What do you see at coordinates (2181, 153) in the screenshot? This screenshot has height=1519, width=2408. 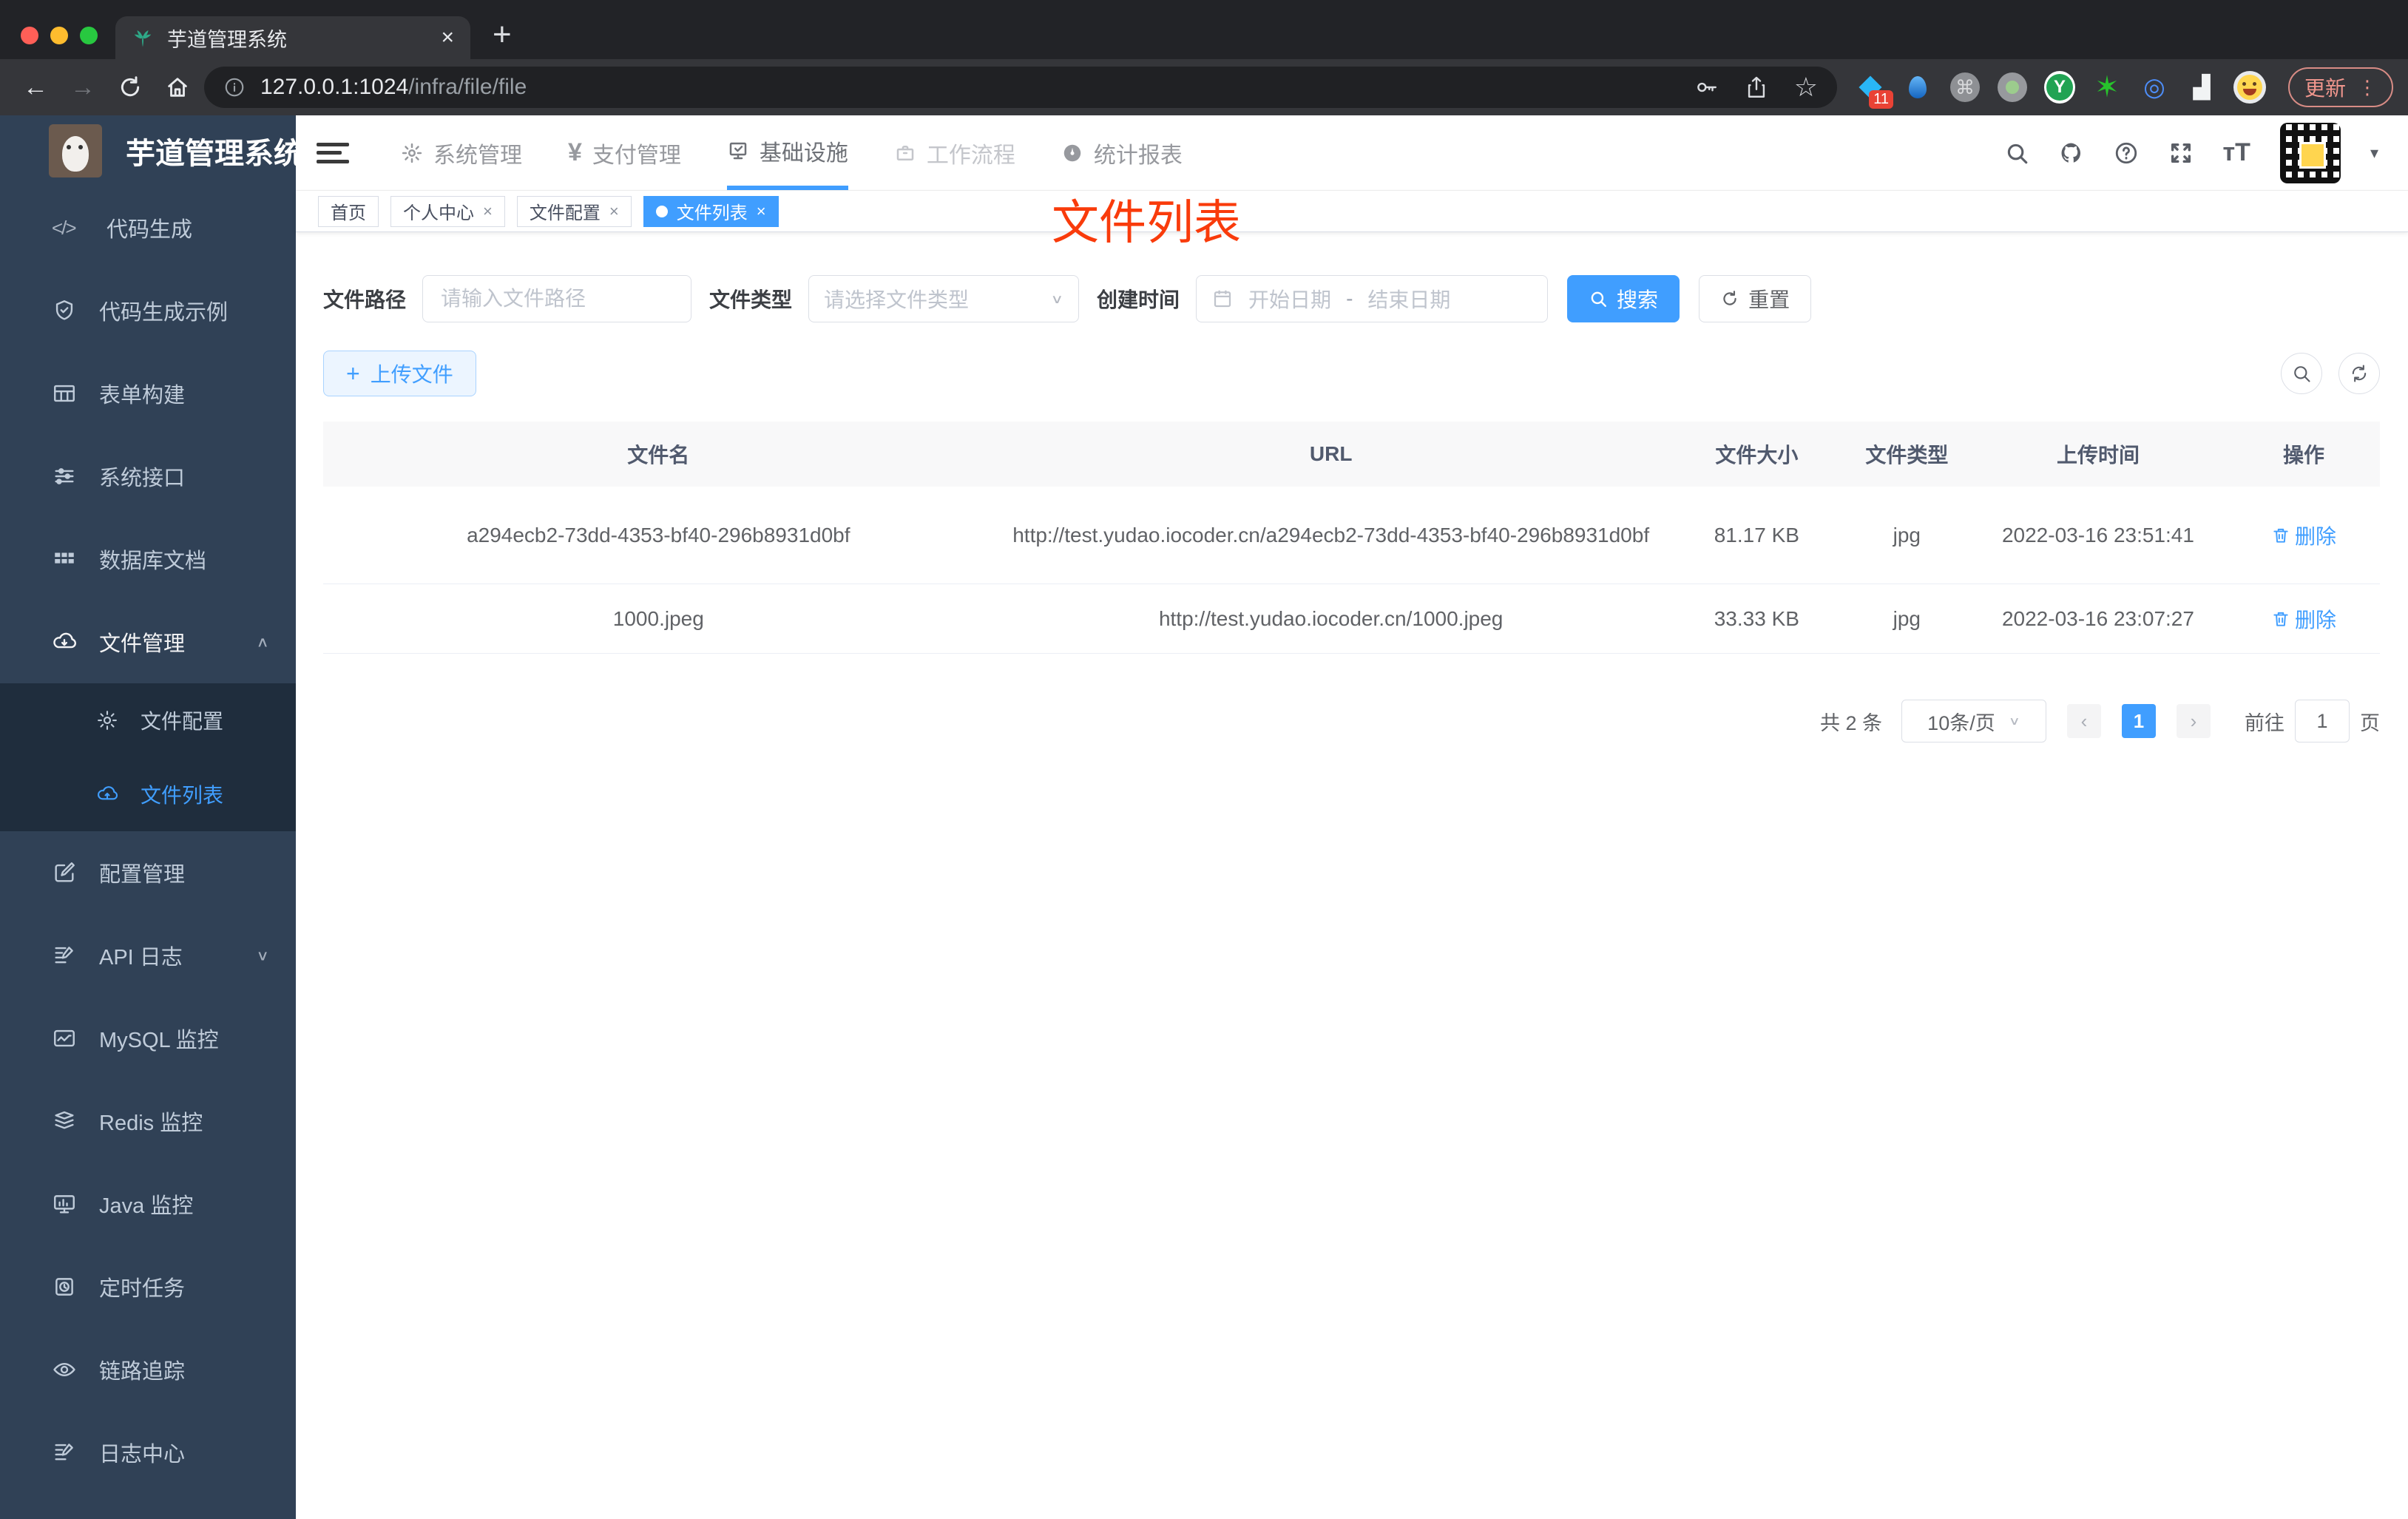 I see `fullscreen-icon` at bounding box center [2181, 153].